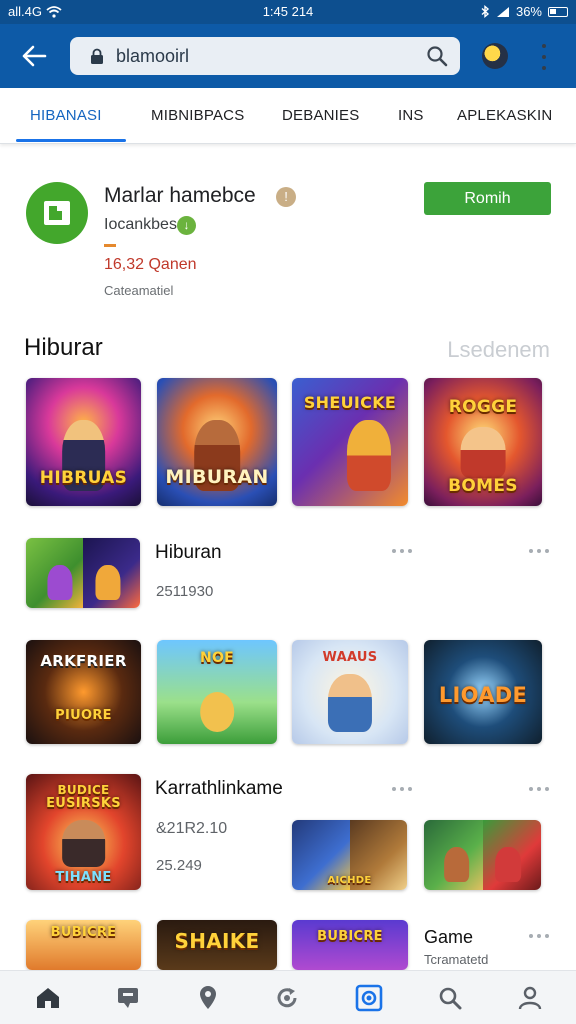  I want to click on game-tile-subtitle: EUSIRSKS, so click(83, 804).